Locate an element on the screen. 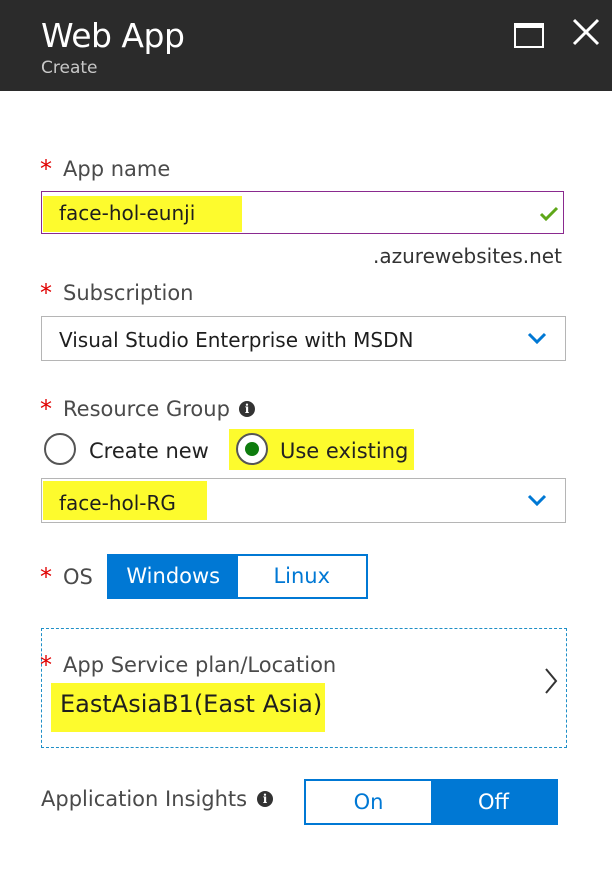  os-toggle: Windows Linux is located at coordinates (237, 576).